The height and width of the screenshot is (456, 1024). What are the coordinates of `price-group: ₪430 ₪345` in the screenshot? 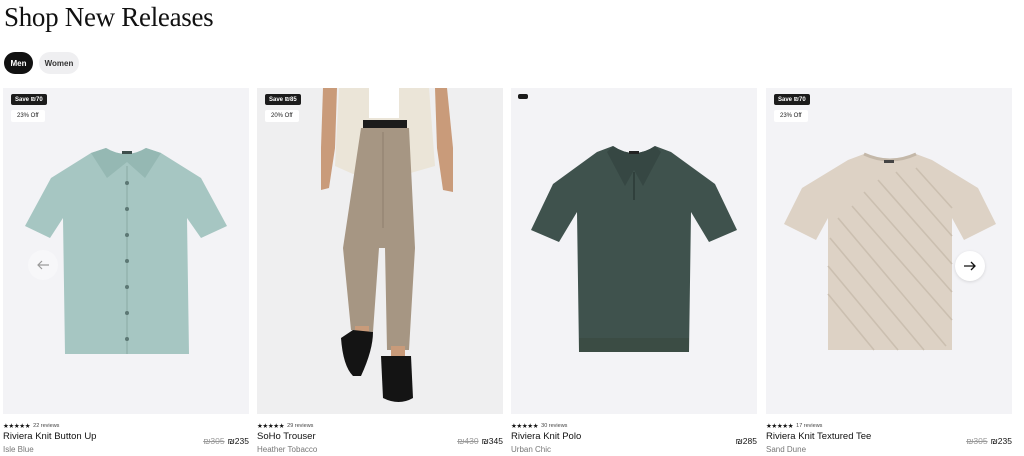 It's located at (480, 441).